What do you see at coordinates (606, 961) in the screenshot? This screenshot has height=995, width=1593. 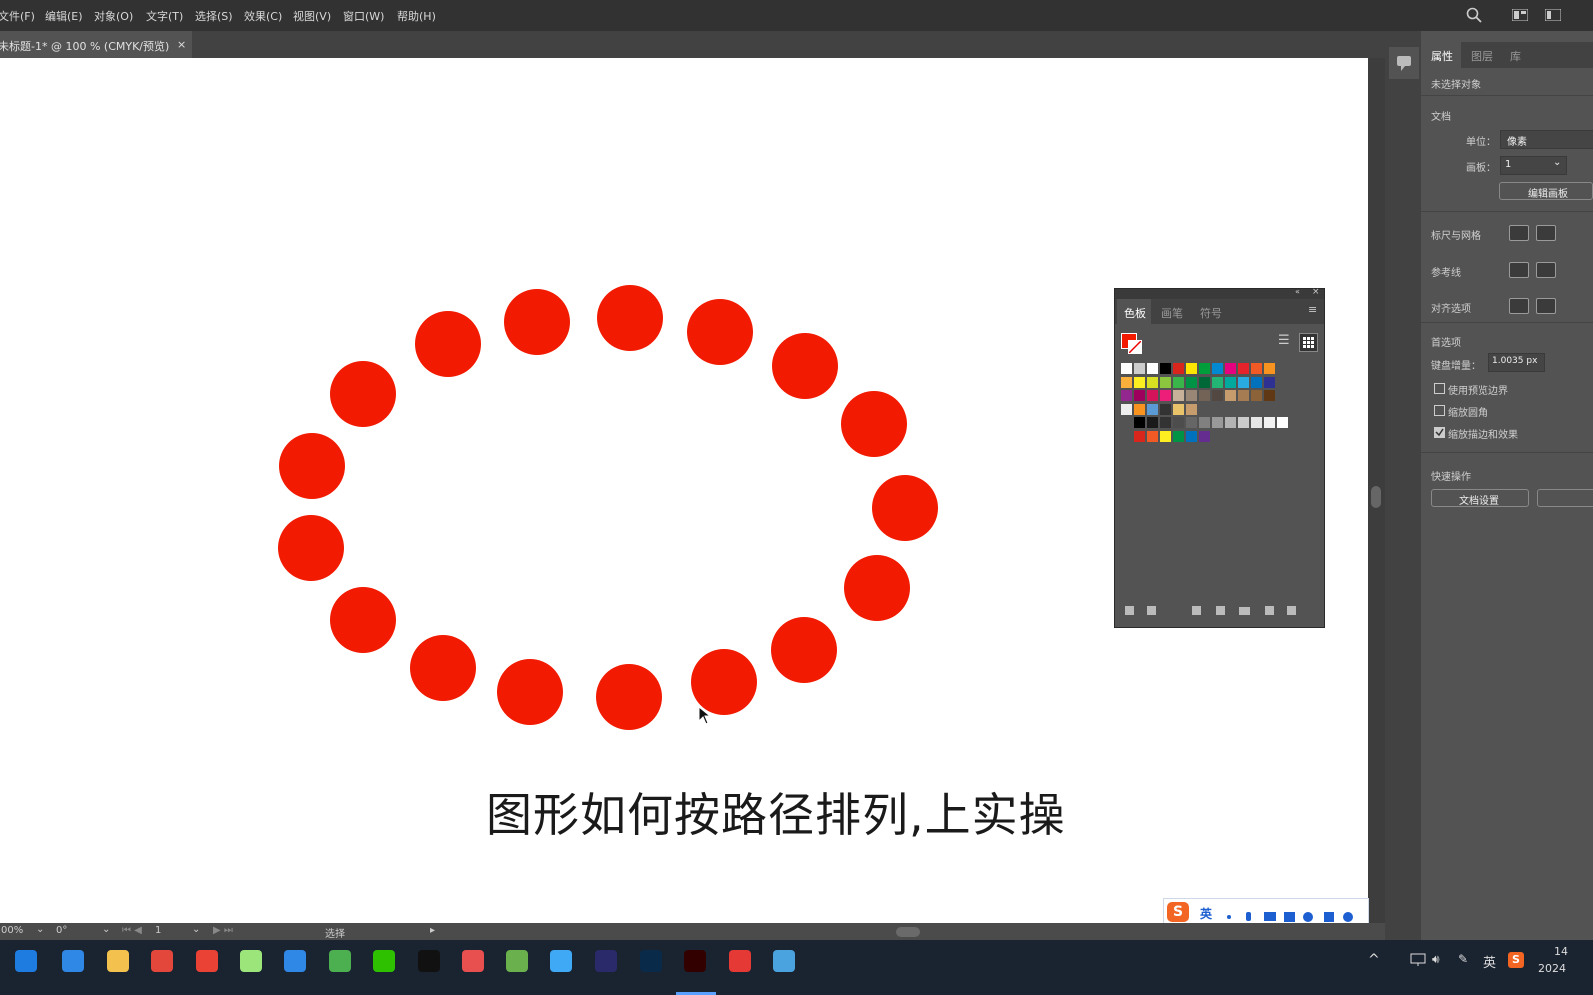 I see `premiere-icon` at bounding box center [606, 961].